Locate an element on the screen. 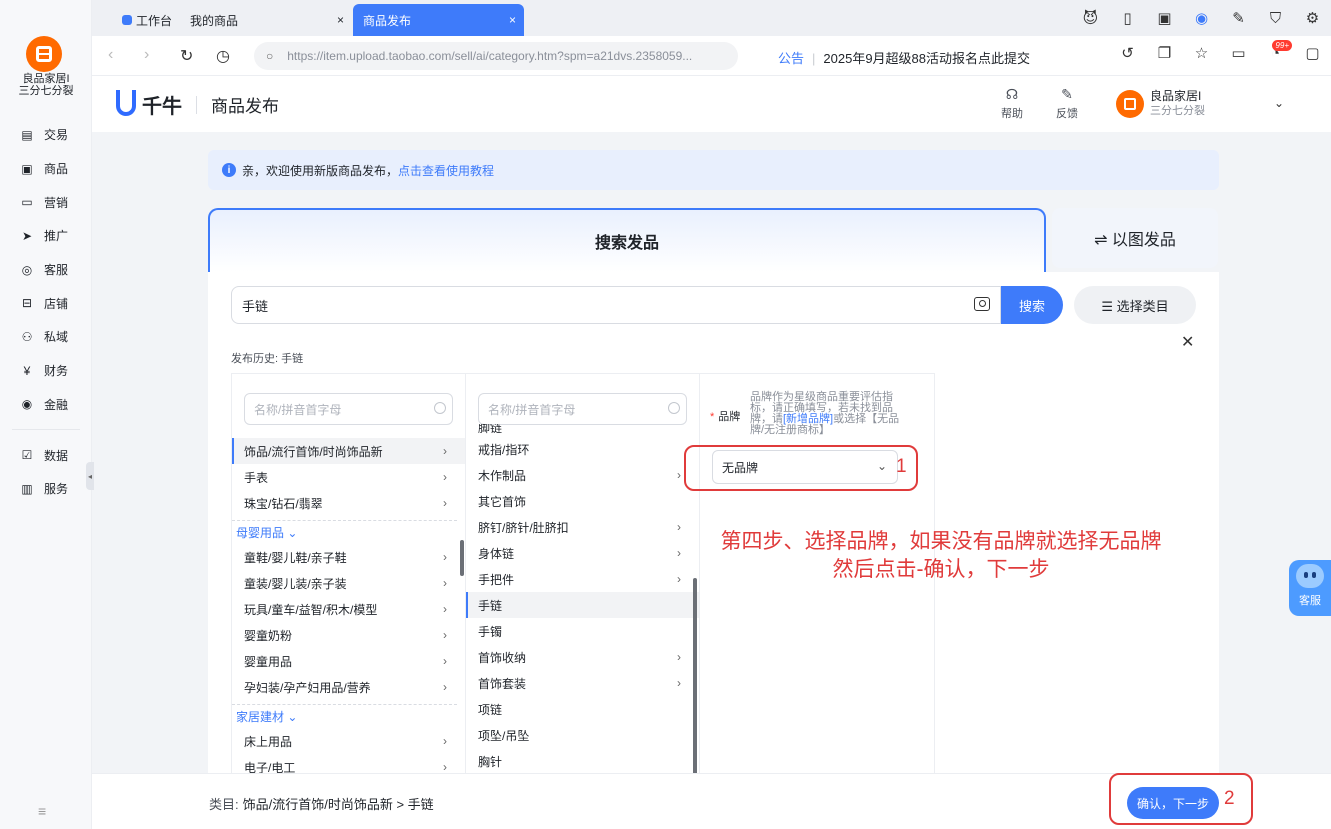 This screenshot has width=1331, height=829. shop-logo is located at coordinates (44, 54).